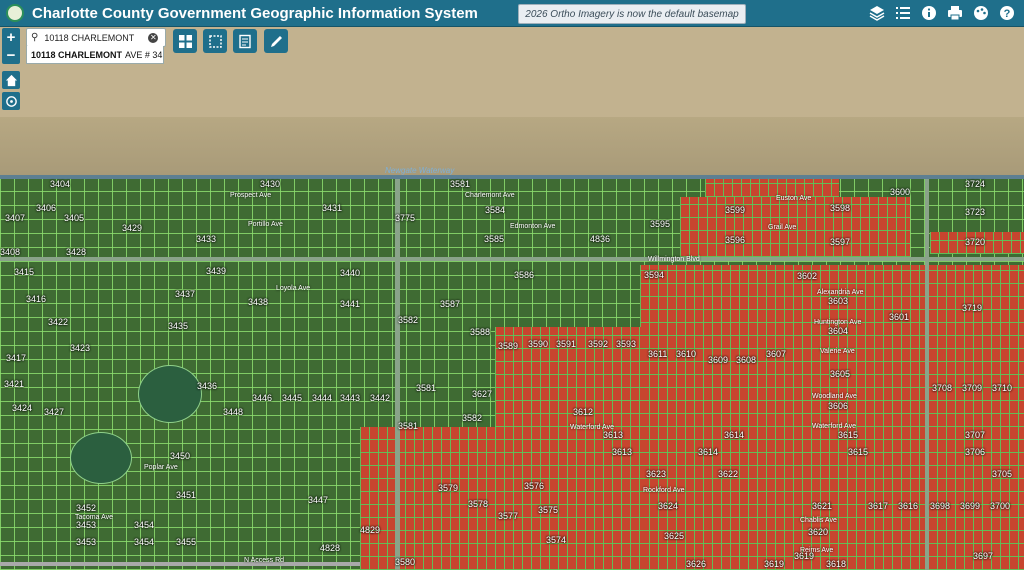  Describe the element at coordinates (838, 331) in the screenshot. I see `parcel-number-label: 3604` at that location.